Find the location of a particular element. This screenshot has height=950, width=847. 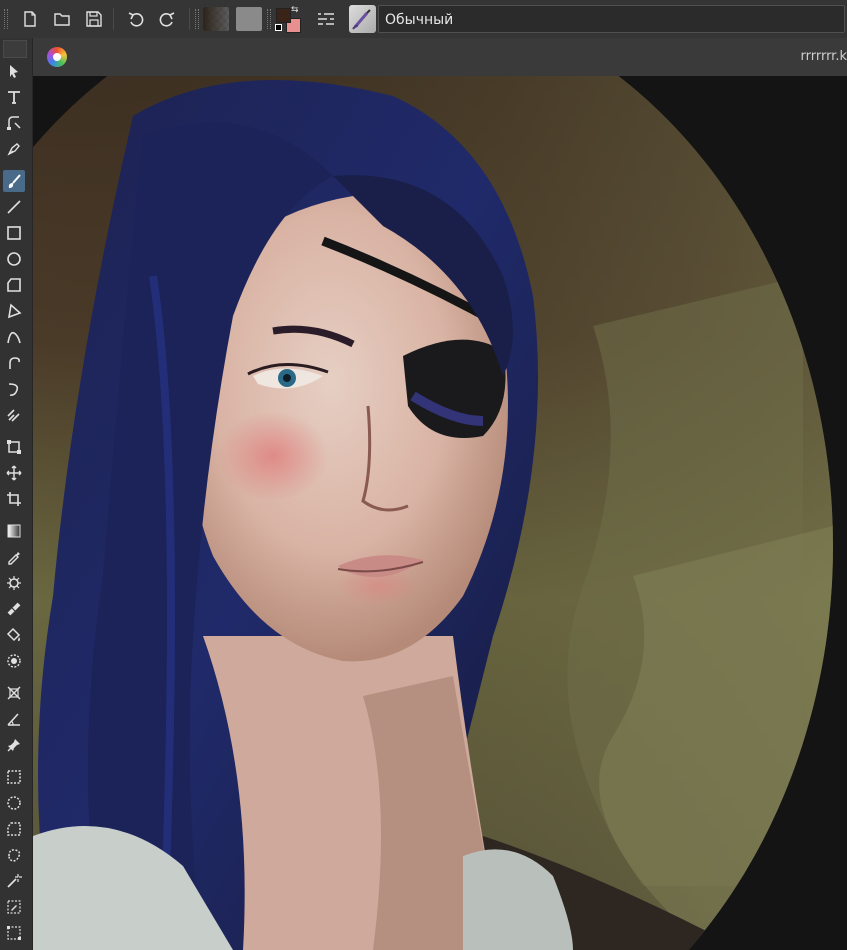

multibrush-icon is located at coordinates (13, 415).